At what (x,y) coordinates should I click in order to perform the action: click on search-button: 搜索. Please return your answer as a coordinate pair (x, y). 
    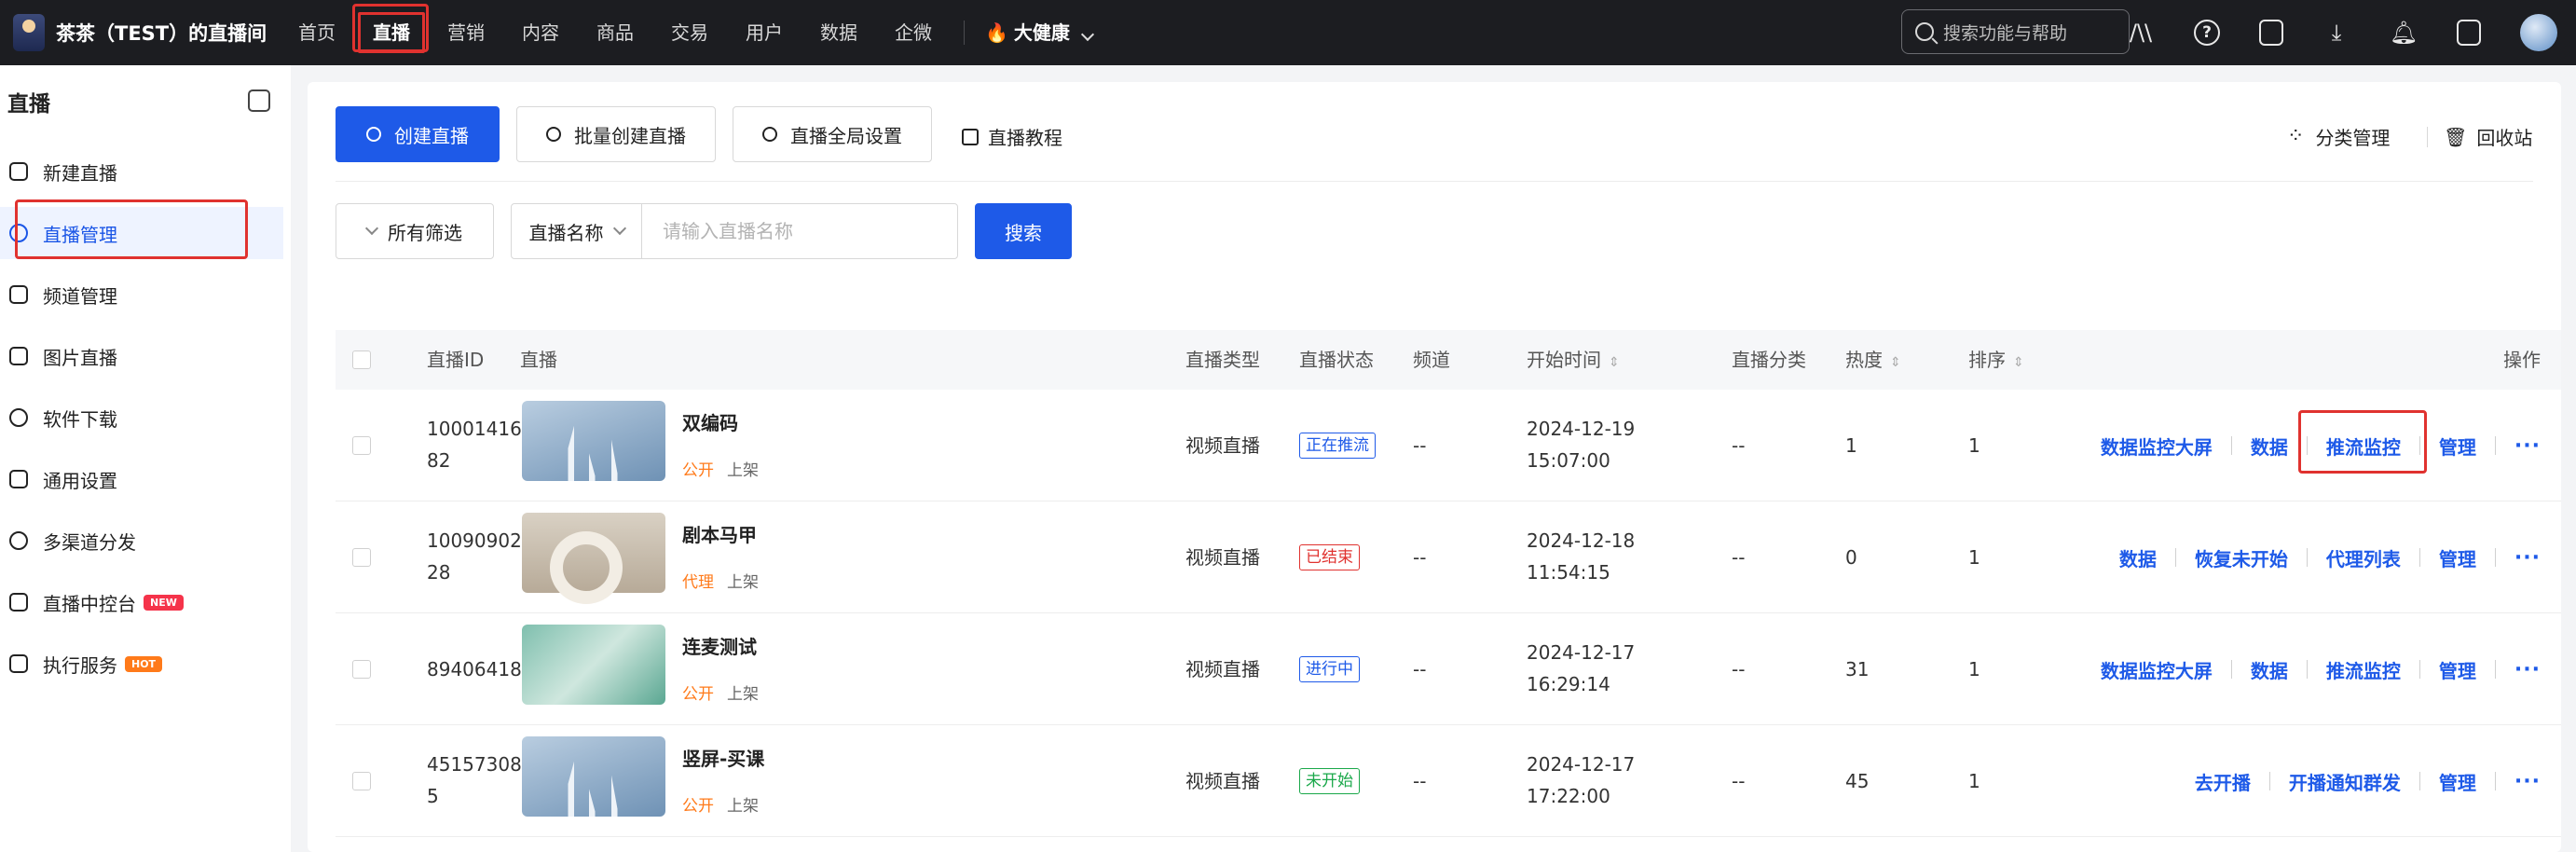
    Looking at the image, I should click on (1023, 231).